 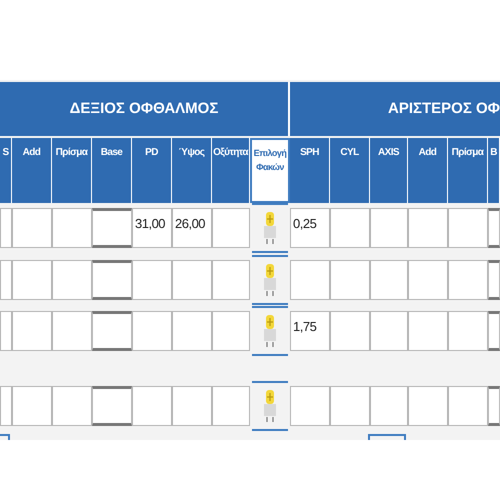 What do you see at coordinates (350, 170) in the screenshot?
I see `column-header: CYL` at bounding box center [350, 170].